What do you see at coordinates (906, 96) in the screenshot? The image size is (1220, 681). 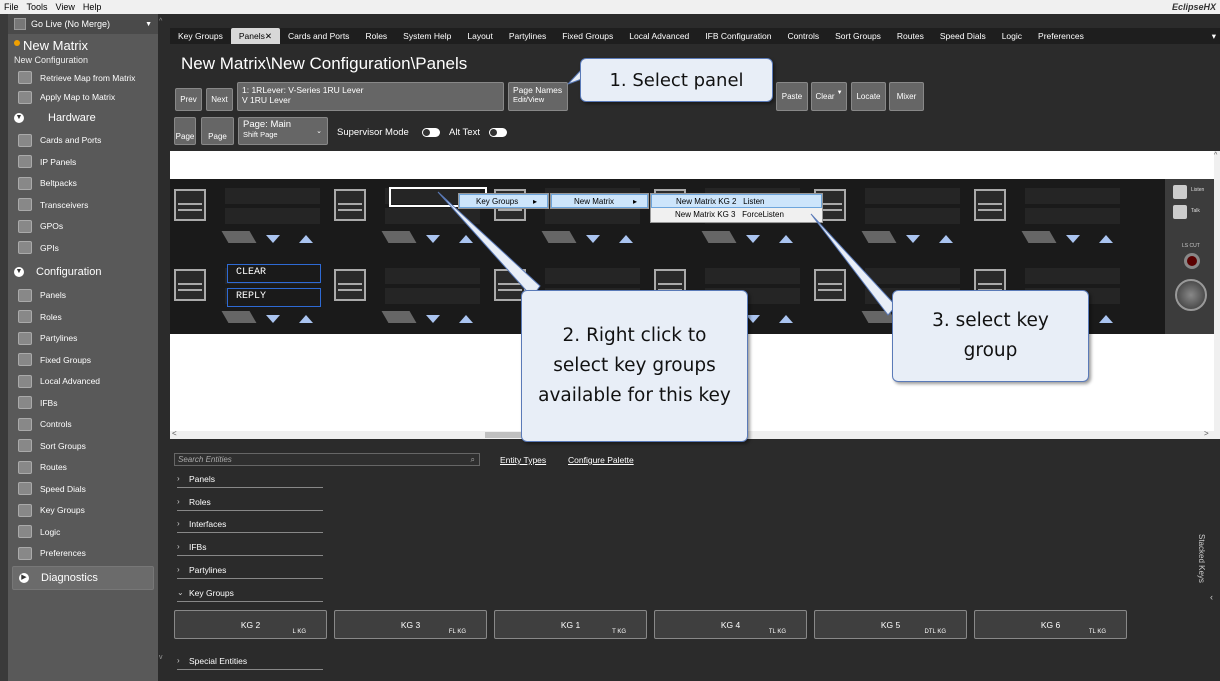 I see `mixer-button: Mixer` at bounding box center [906, 96].